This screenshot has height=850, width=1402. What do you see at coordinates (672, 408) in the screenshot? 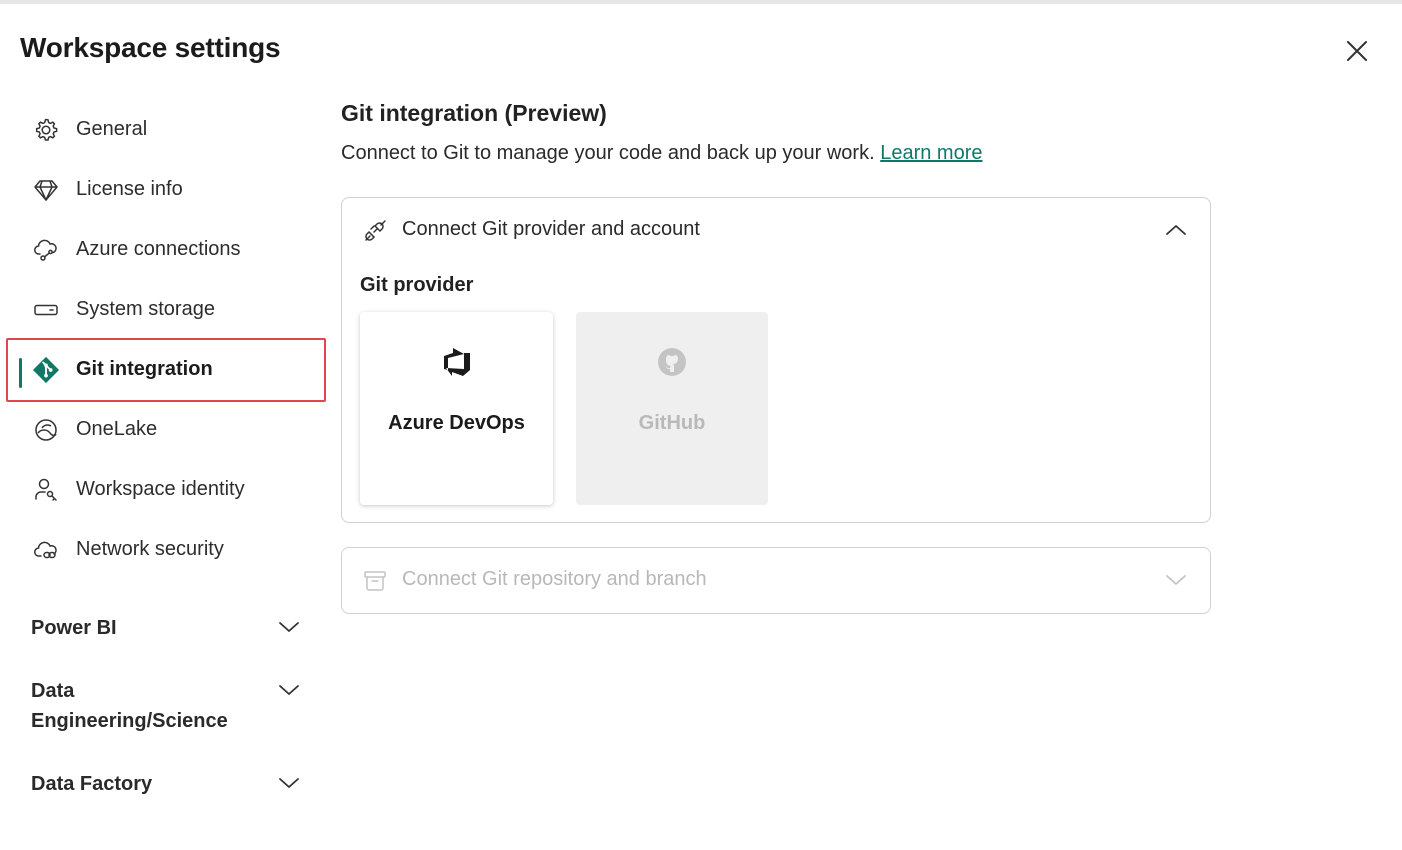
I see `github-tile: GitHub` at bounding box center [672, 408].